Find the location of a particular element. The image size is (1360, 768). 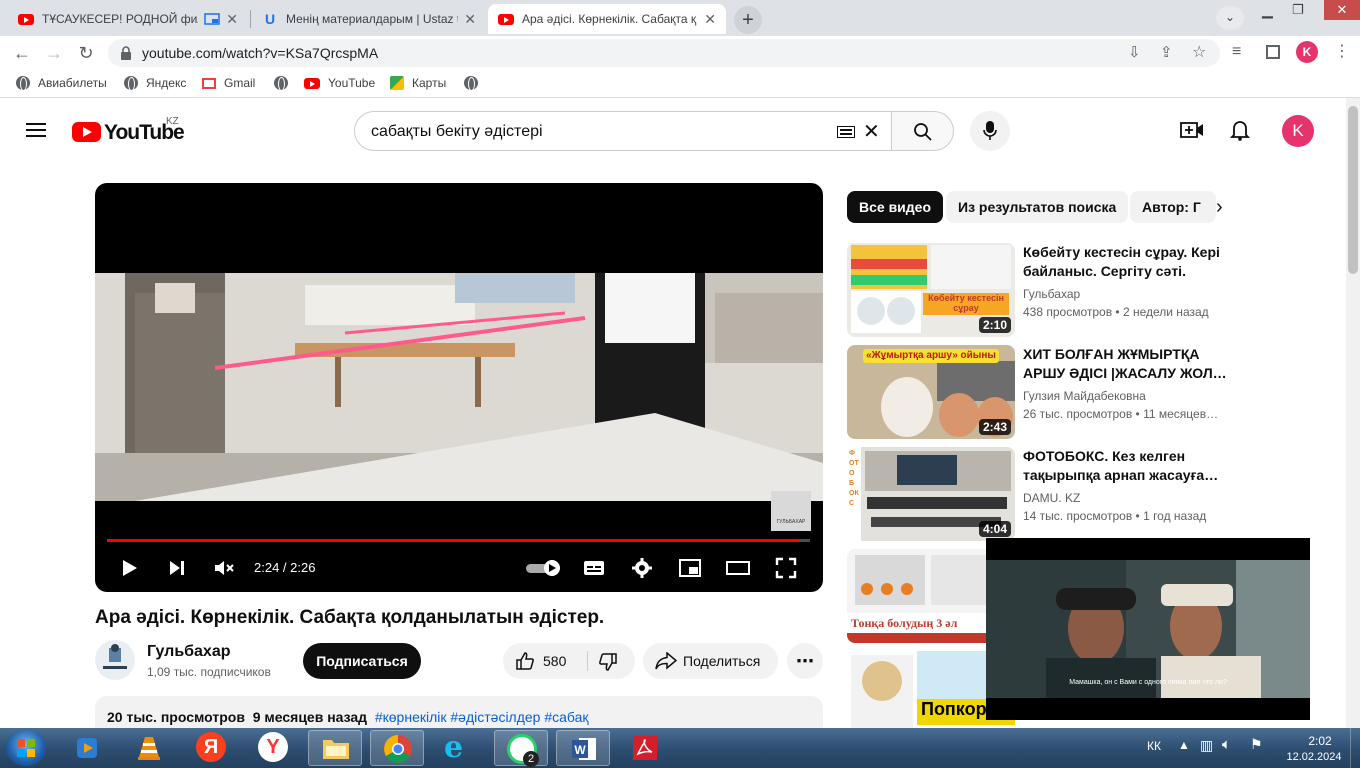

hamburger-menu-icon is located at coordinates (36, 130).